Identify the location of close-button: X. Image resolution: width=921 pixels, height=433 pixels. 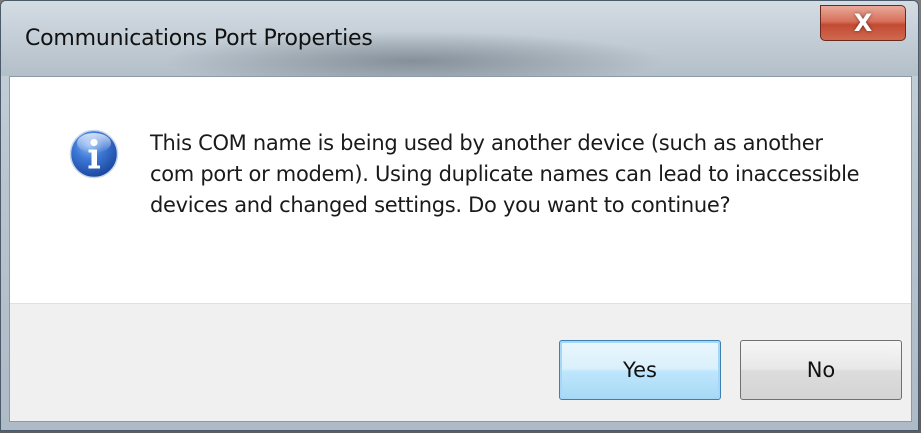
(863, 23).